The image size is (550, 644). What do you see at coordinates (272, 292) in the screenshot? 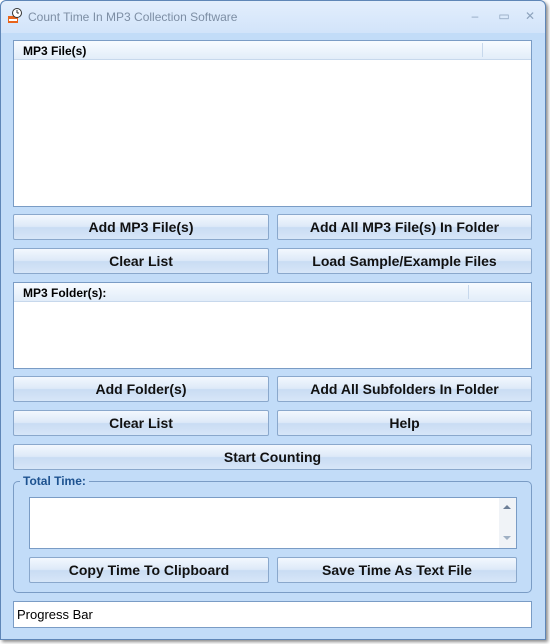
I see `mp3-folders-header: MP3 Folder(s):` at bounding box center [272, 292].